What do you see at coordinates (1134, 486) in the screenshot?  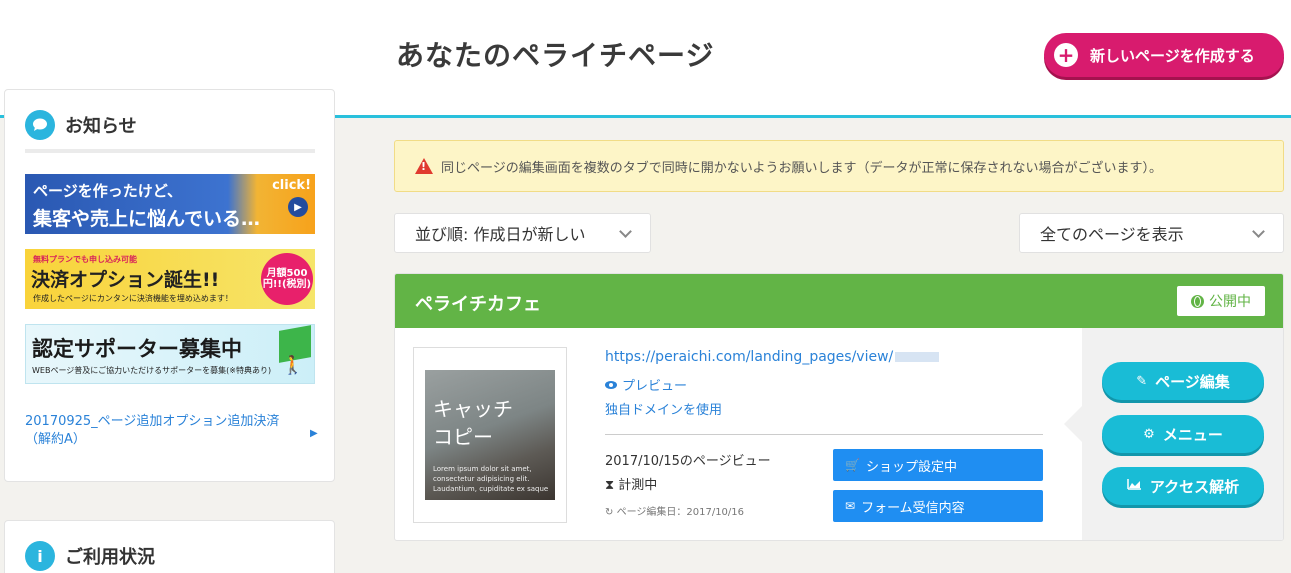 I see `area-chart-icon` at bounding box center [1134, 486].